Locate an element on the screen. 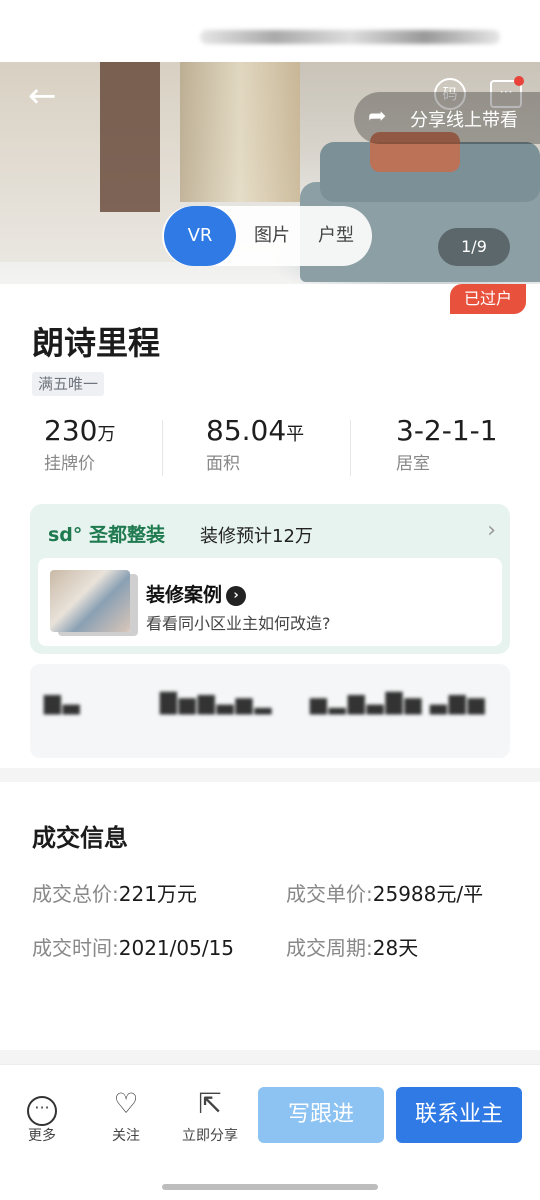 This screenshot has height=1200, width=540. decoration-budget: 装修预计12万 is located at coordinates (256, 536).